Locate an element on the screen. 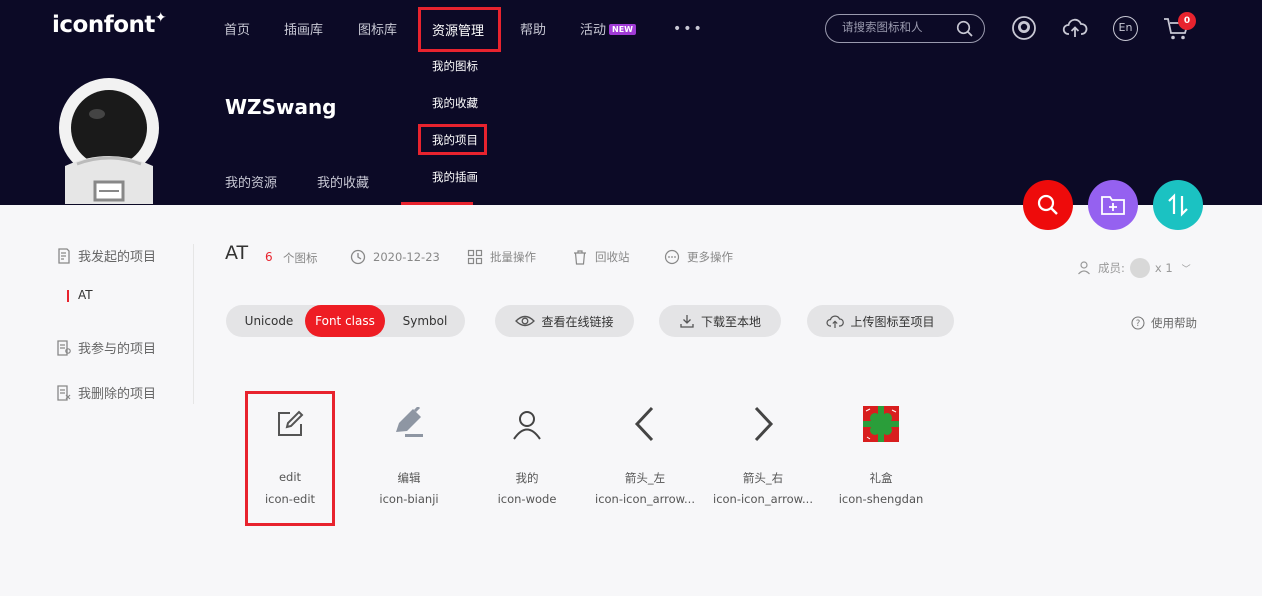 This screenshot has width=1262, height=596. font-type-switcher: Unicode Font class Symbol is located at coordinates (345, 321).